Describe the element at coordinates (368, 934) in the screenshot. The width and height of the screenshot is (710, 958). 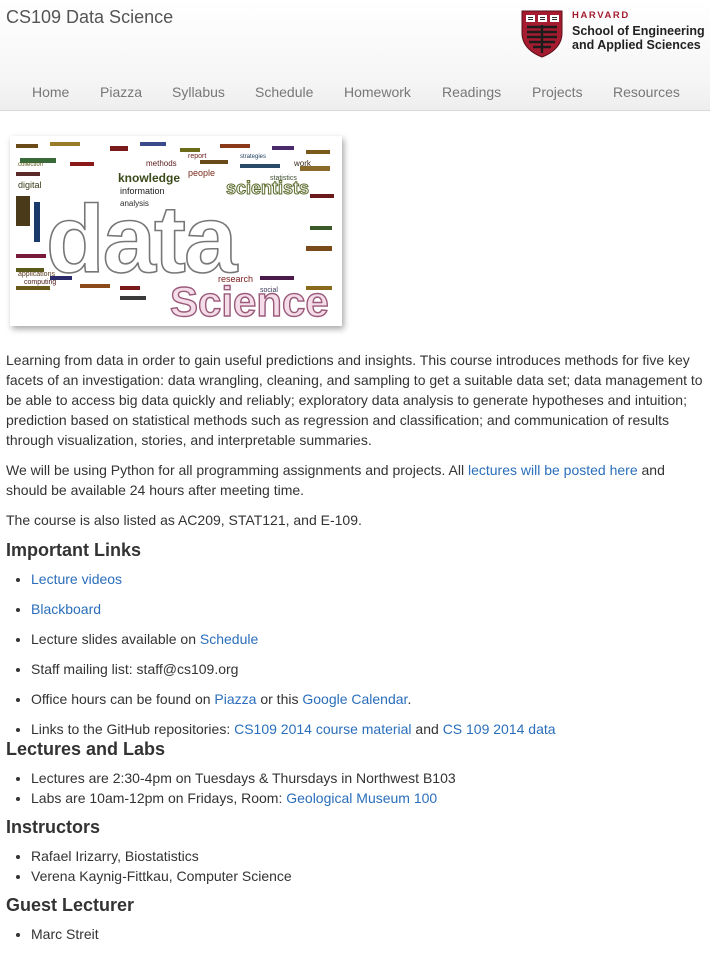
I see `list-item: Marc Streit` at that location.